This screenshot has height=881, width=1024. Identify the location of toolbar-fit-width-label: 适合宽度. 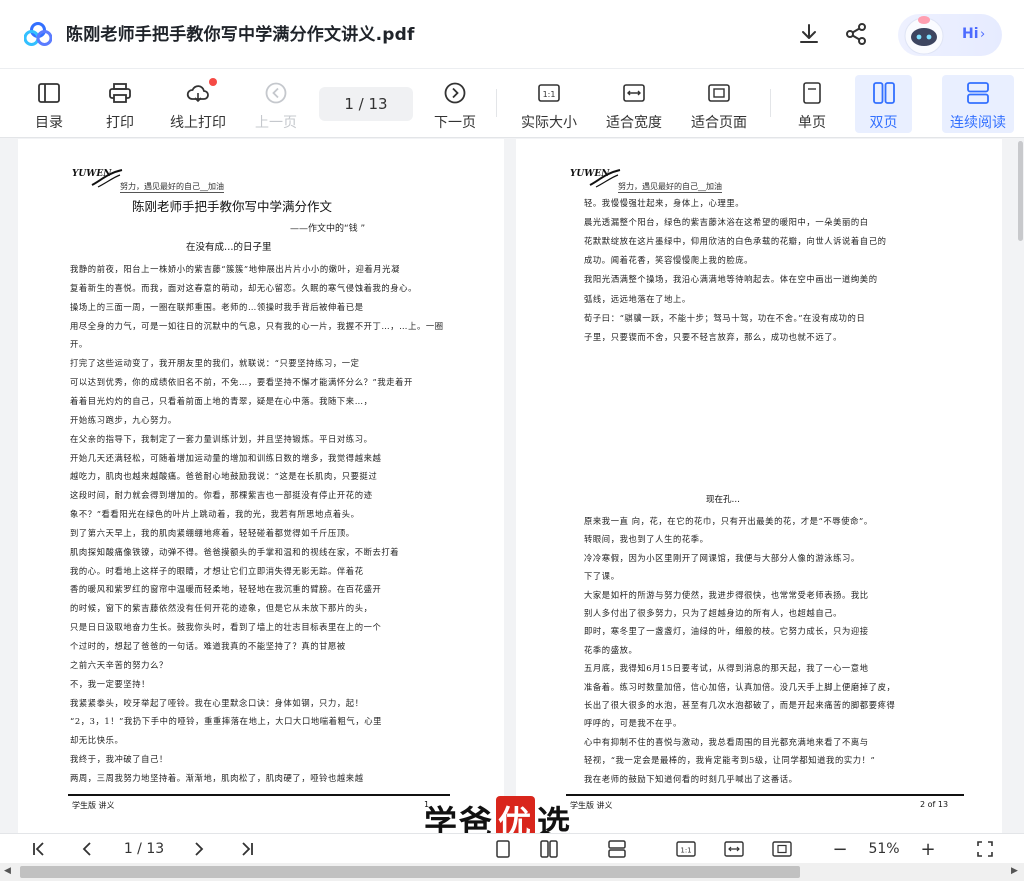
(634, 123).